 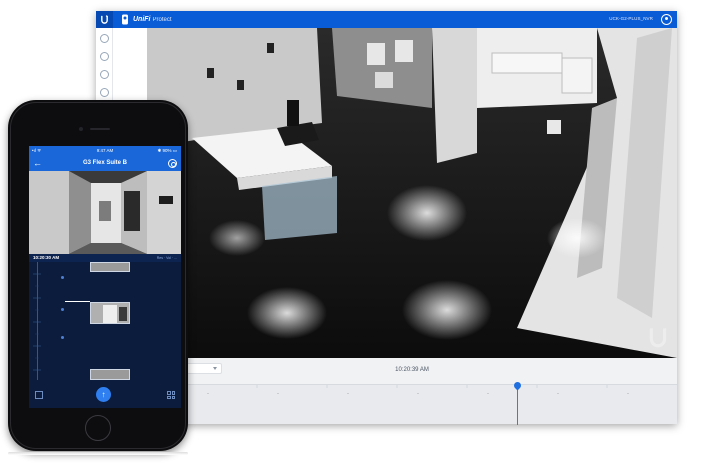 What do you see at coordinates (104, 38) in the screenshot?
I see `cameras-icon` at bounding box center [104, 38].